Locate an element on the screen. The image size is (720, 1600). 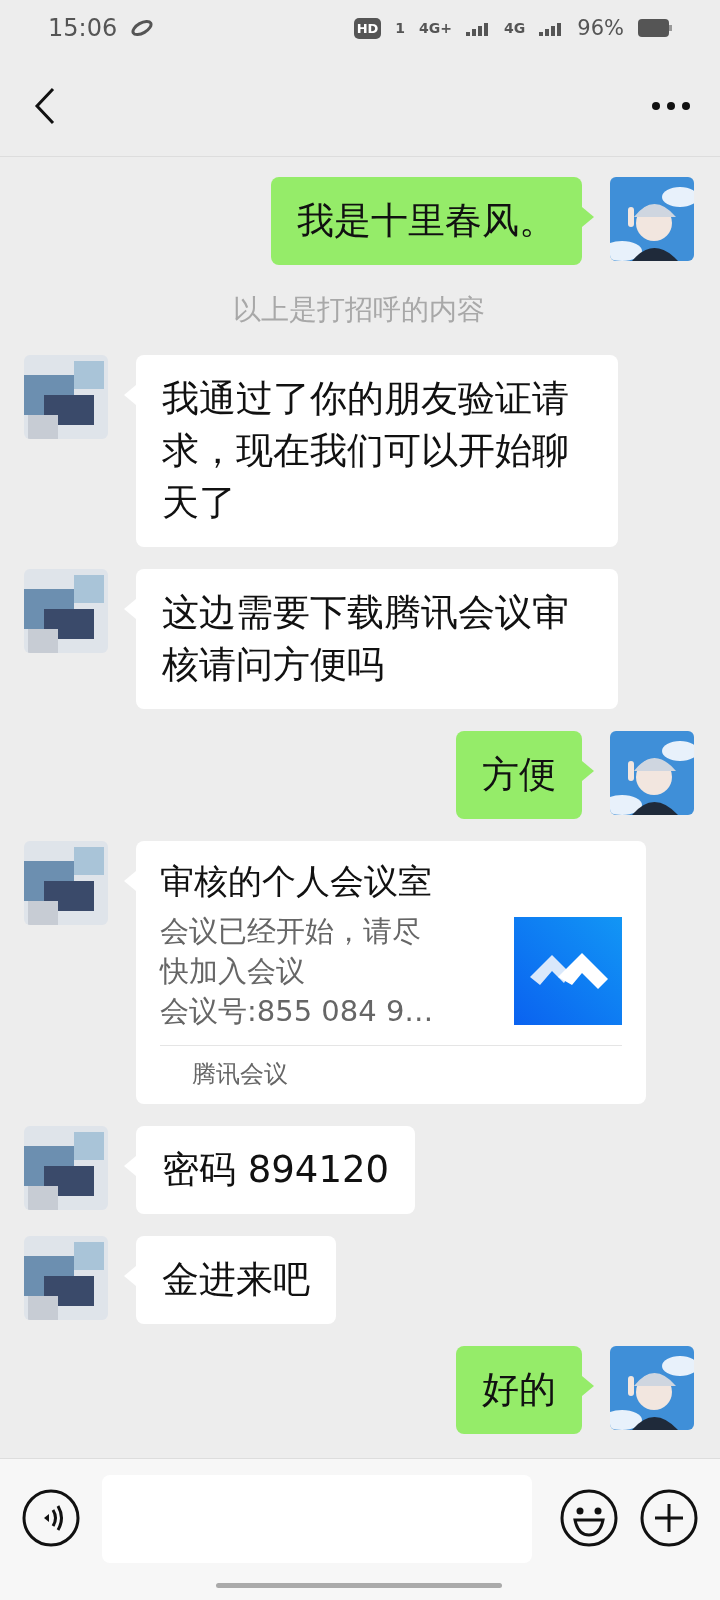
plus-icon is located at coordinates (669, 1518).